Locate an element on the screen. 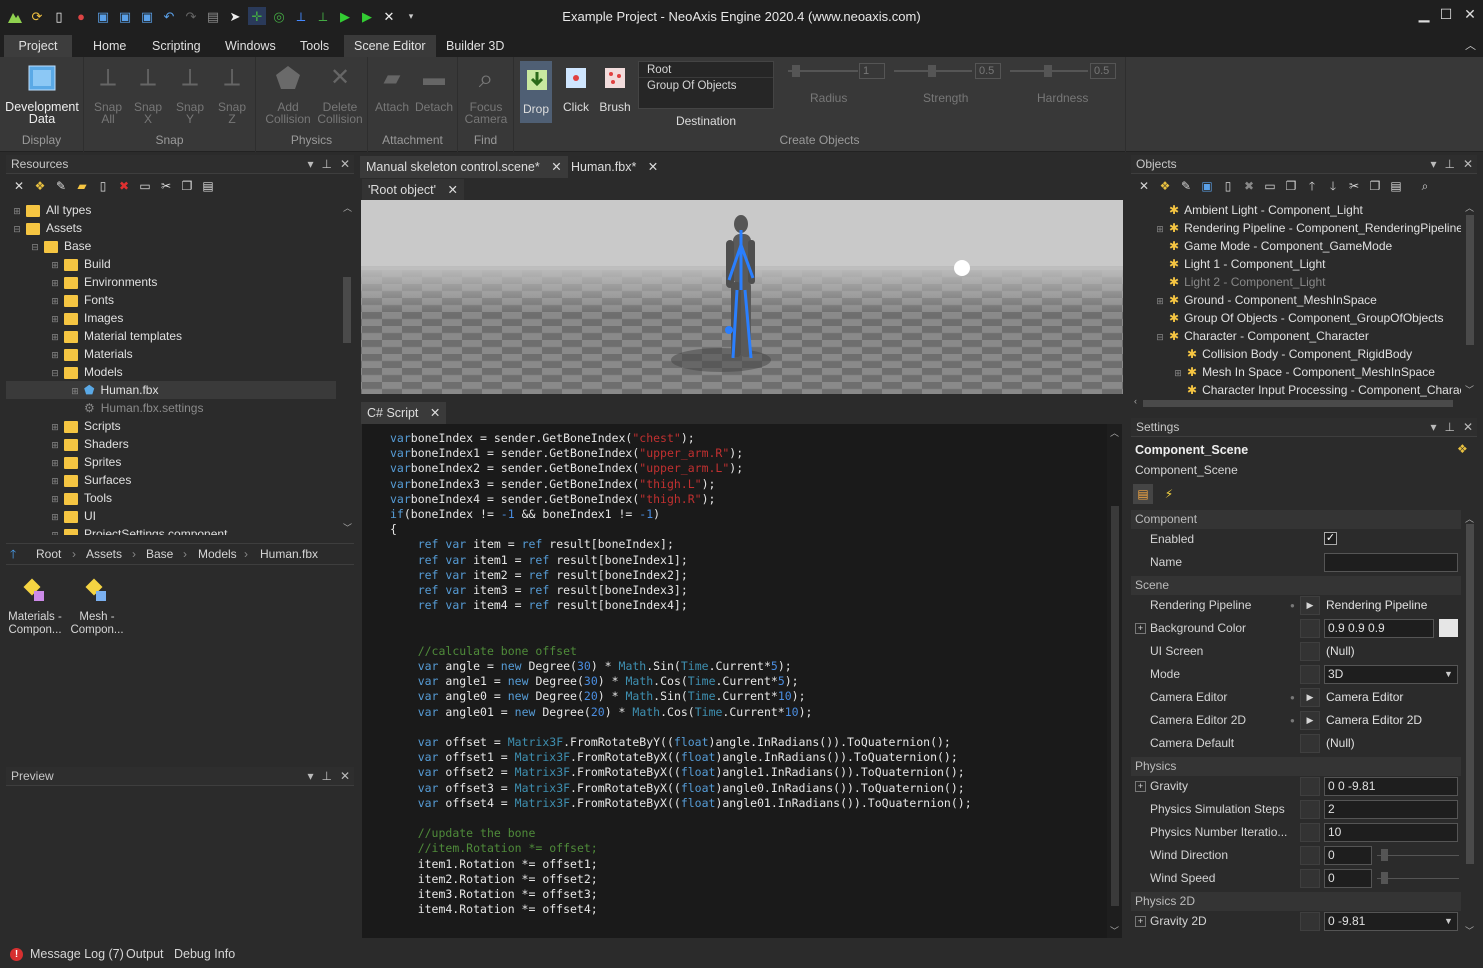 The image size is (1483, 968). tab-human-fbx: Human.fbx* ✕ is located at coordinates (614, 167).